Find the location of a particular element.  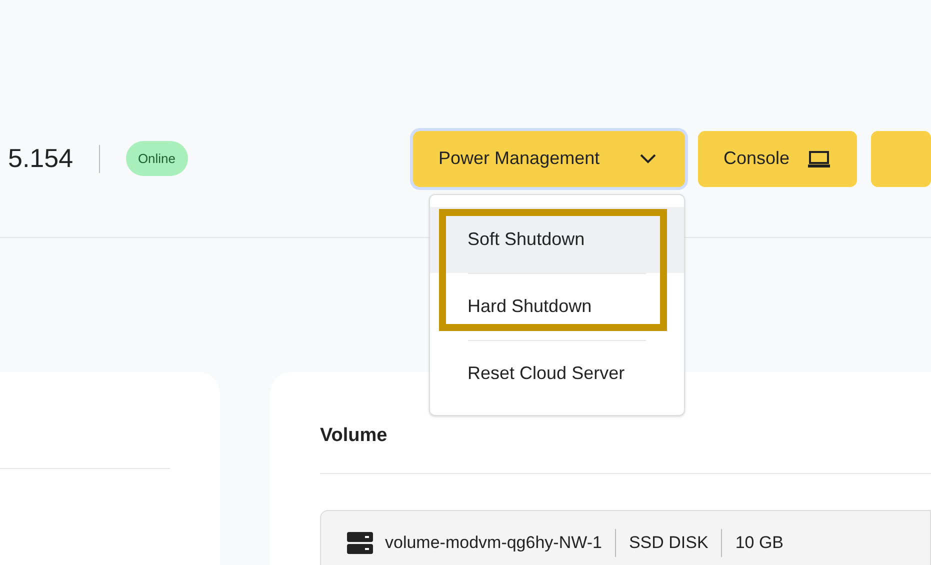

volume-title: Volume is located at coordinates (354, 436).